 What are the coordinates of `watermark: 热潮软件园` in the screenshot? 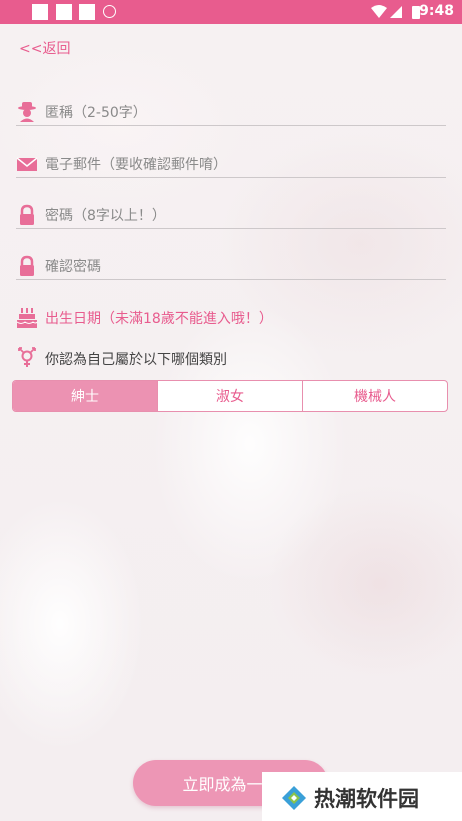 It's located at (362, 796).